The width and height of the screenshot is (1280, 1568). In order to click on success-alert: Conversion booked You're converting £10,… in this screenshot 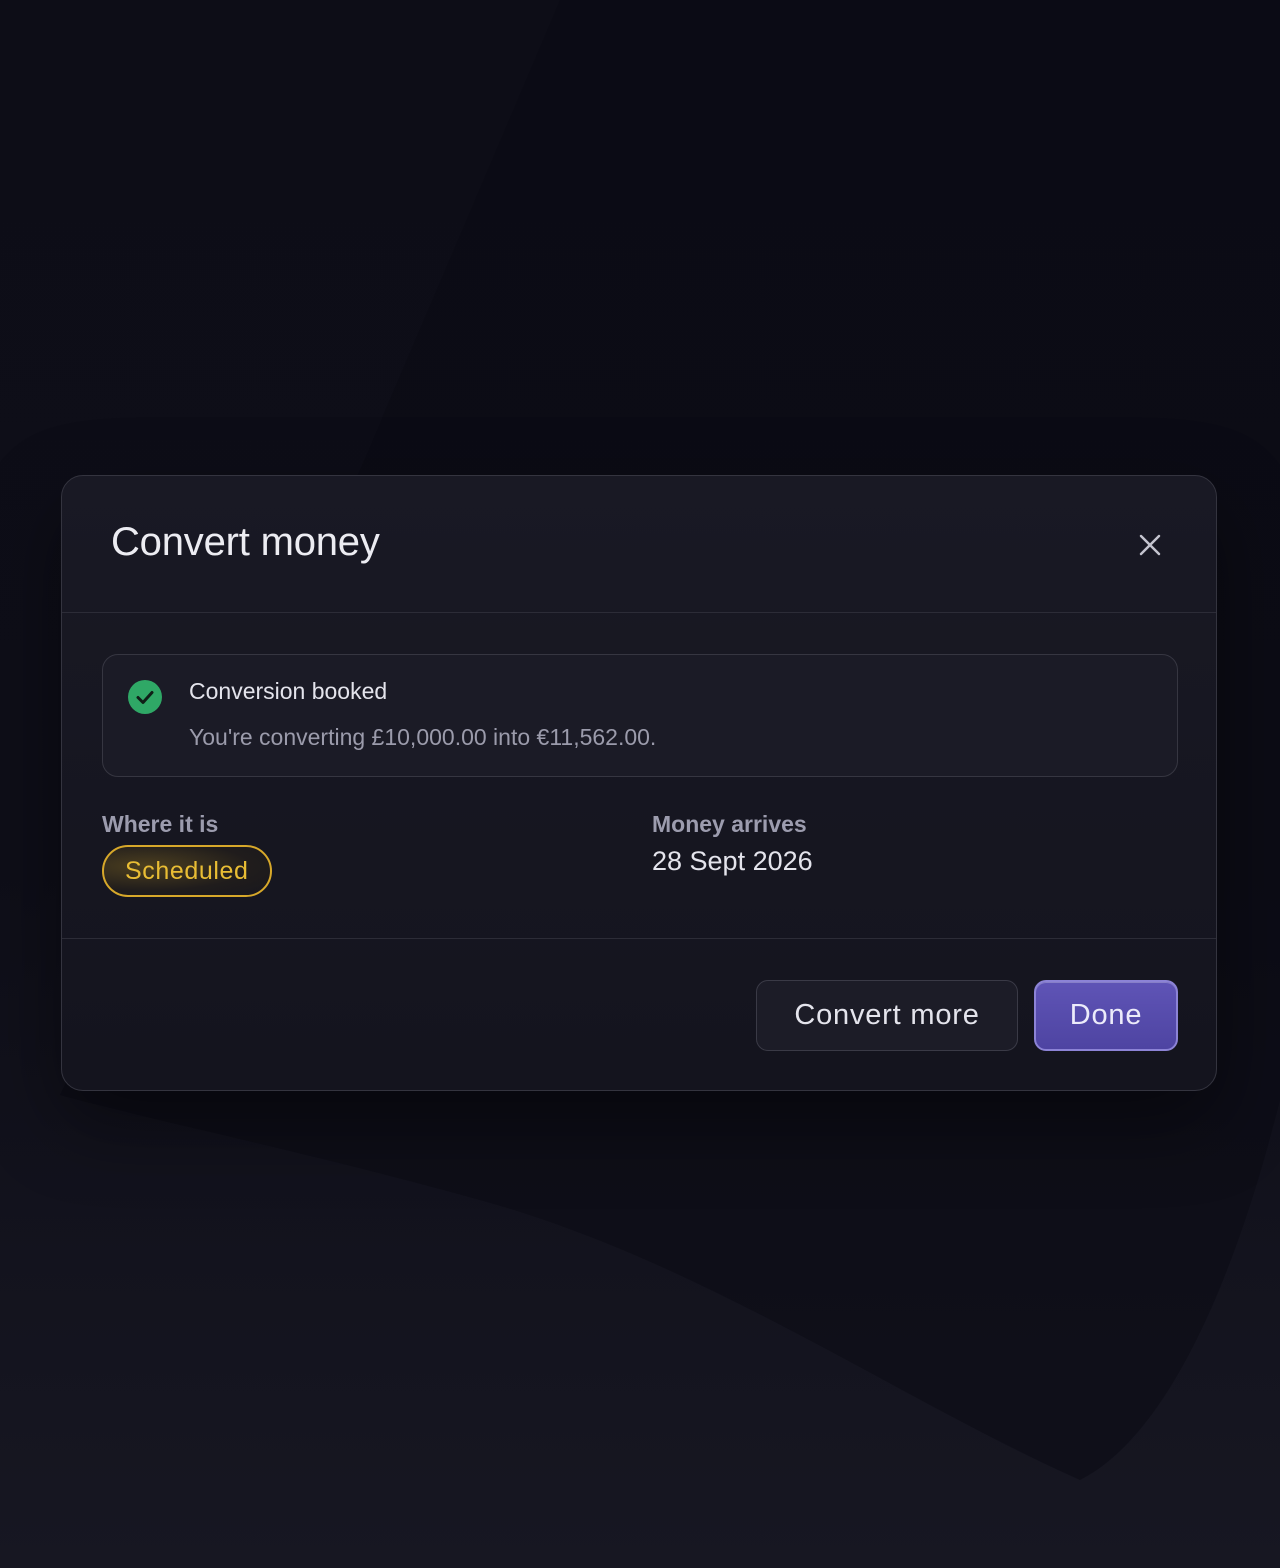, I will do `click(640, 715)`.